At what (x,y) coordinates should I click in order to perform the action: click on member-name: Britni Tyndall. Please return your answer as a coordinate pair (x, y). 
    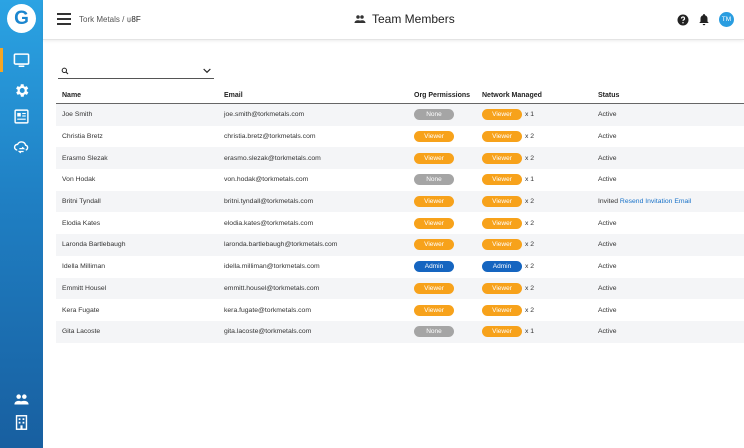
    Looking at the image, I should click on (81, 202).